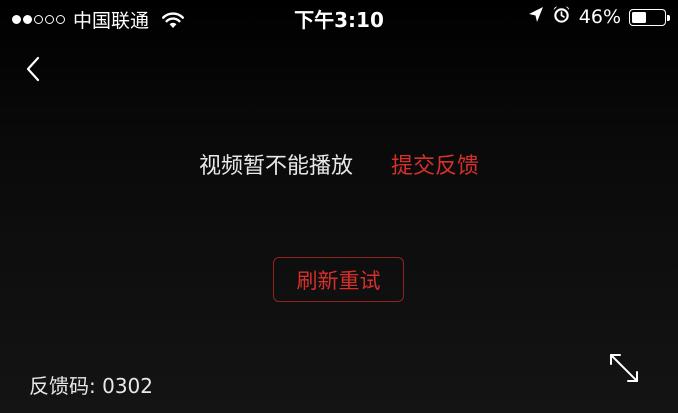 This screenshot has height=413, width=678. What do you see at coordinates (668, 17) in the screenshot?
I see `battery-tip` at bounding box center [668, 17].